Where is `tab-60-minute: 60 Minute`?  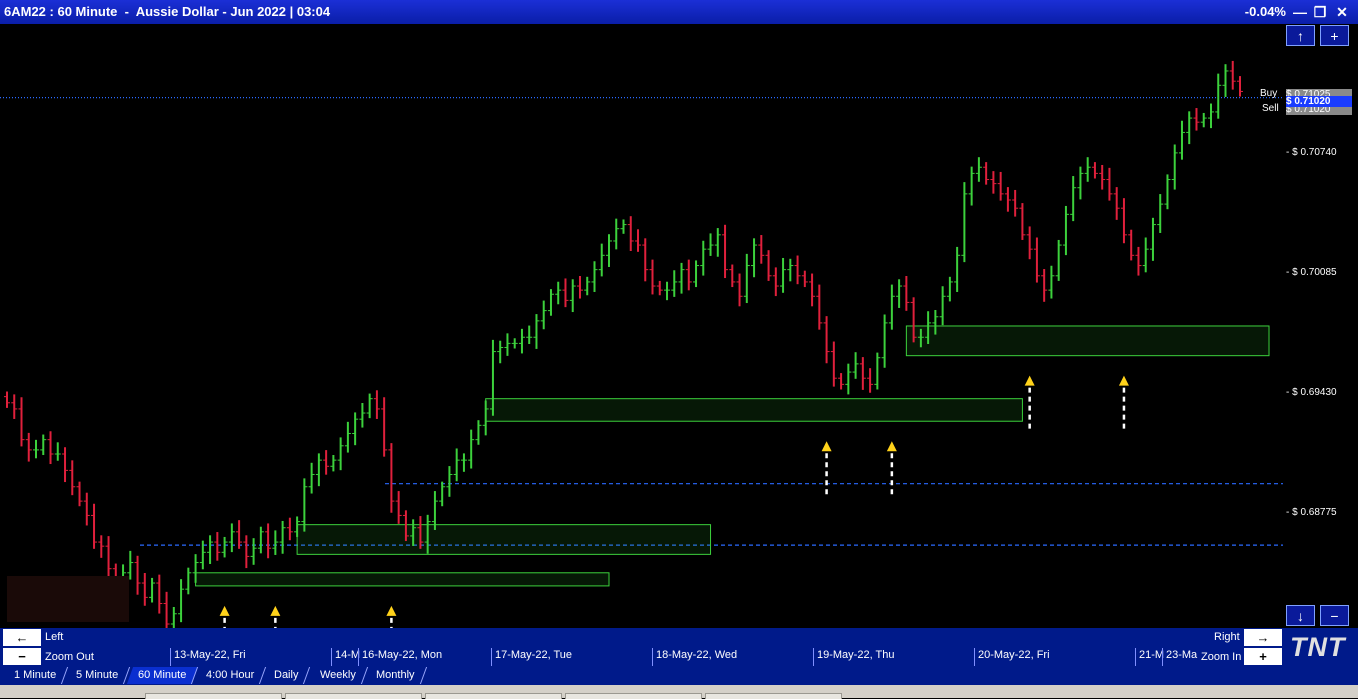 tab-60-minute: 60 Minute is located at coordinates (162, 675).